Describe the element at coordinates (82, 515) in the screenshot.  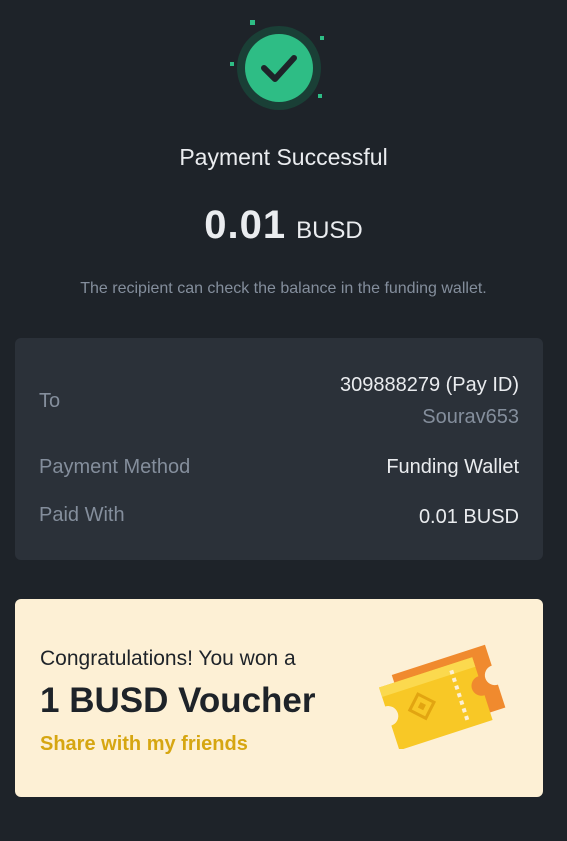
I see `paid-with-label: Paid With` at that location.